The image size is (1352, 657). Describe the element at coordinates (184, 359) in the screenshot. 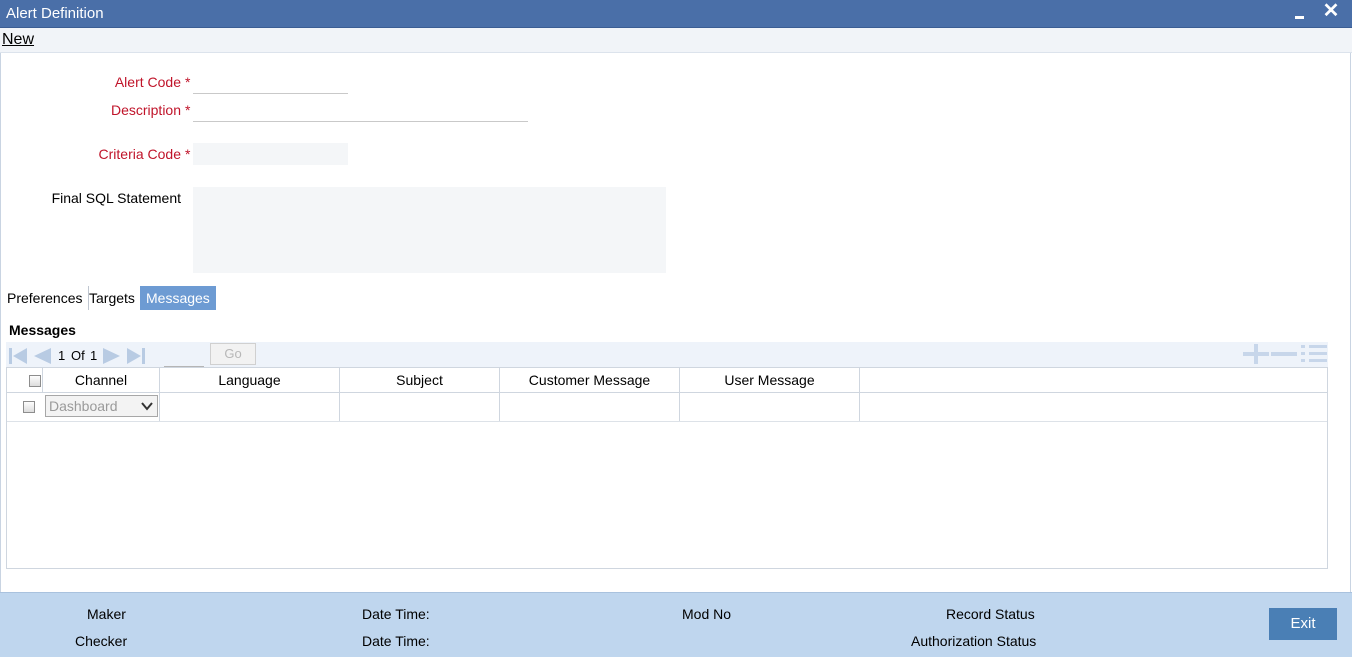

I see `page-number-input` at that location.